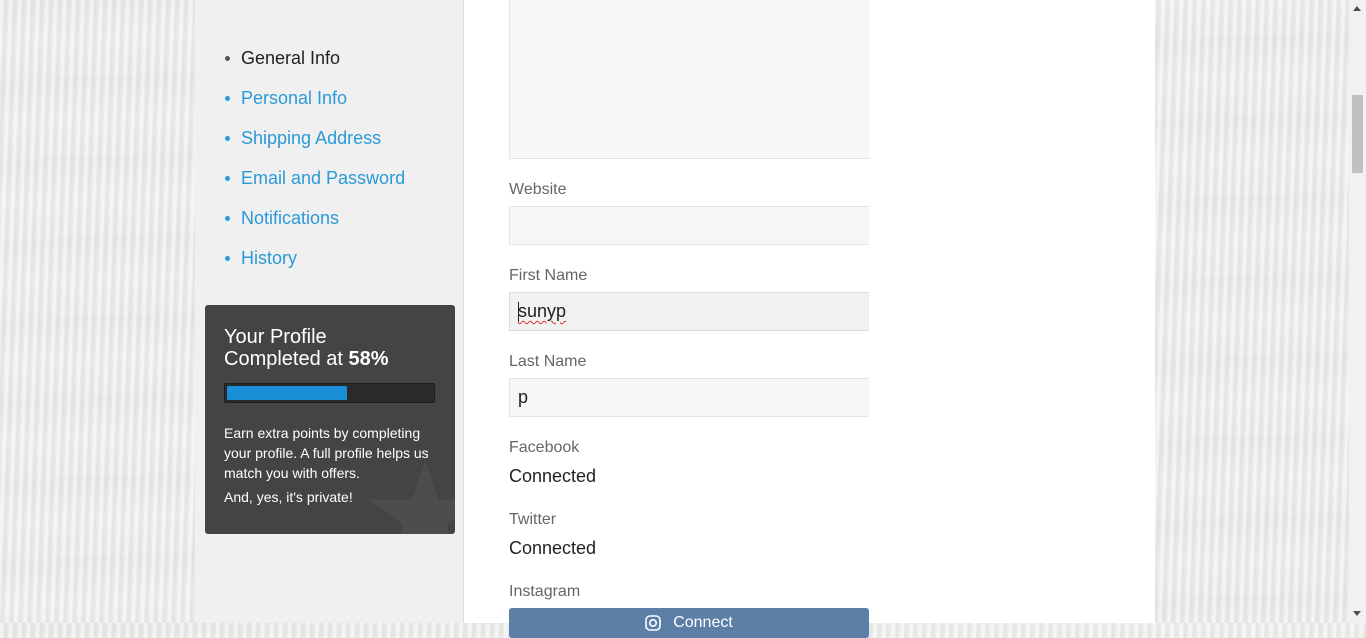 Image resolution: width=1366 pixels, height=638 pixels. What do you see at coordinates (1357, 613) in the screenshot?
I see `scroll-down-arrow-icon` at bounding box center [1357, 613].